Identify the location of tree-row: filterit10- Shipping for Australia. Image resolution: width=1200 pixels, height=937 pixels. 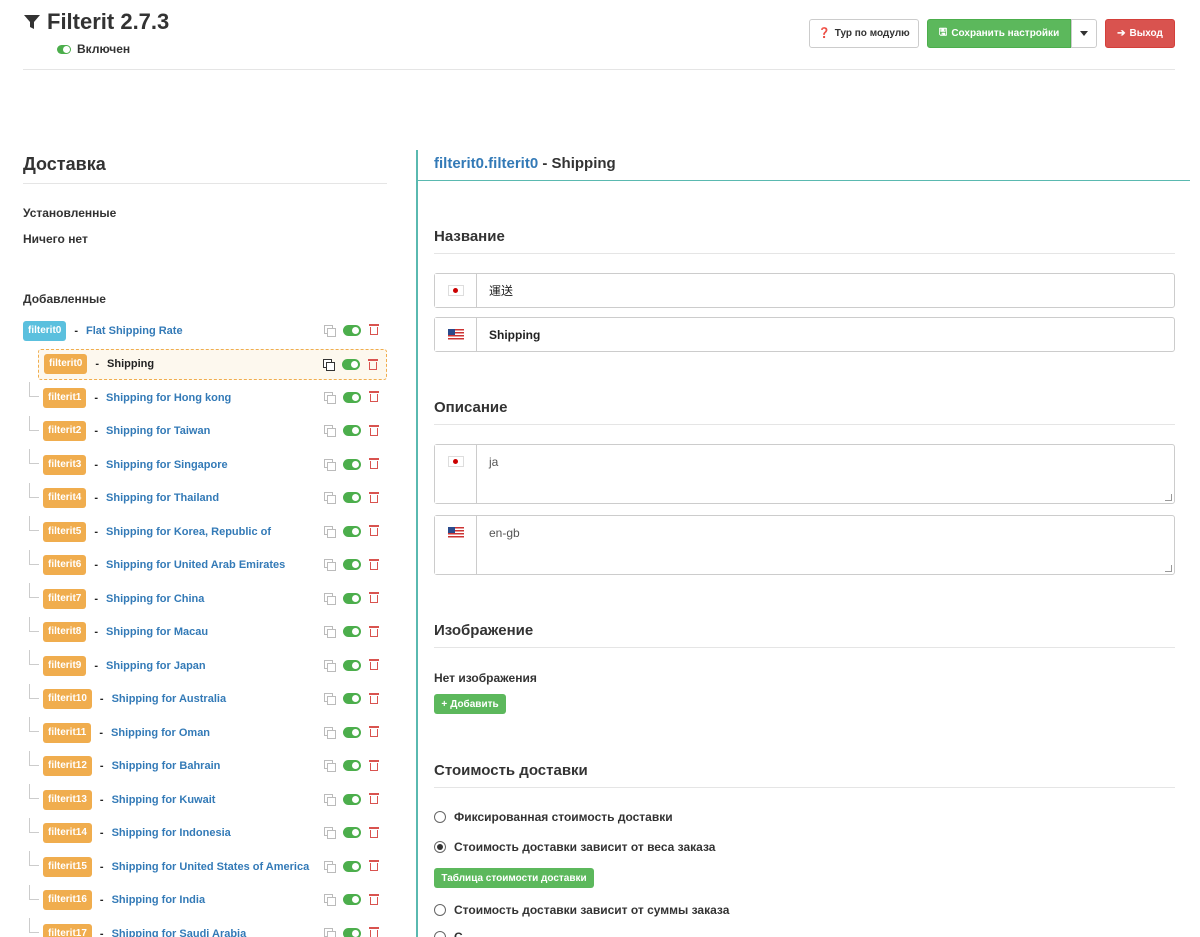
(205, 699).